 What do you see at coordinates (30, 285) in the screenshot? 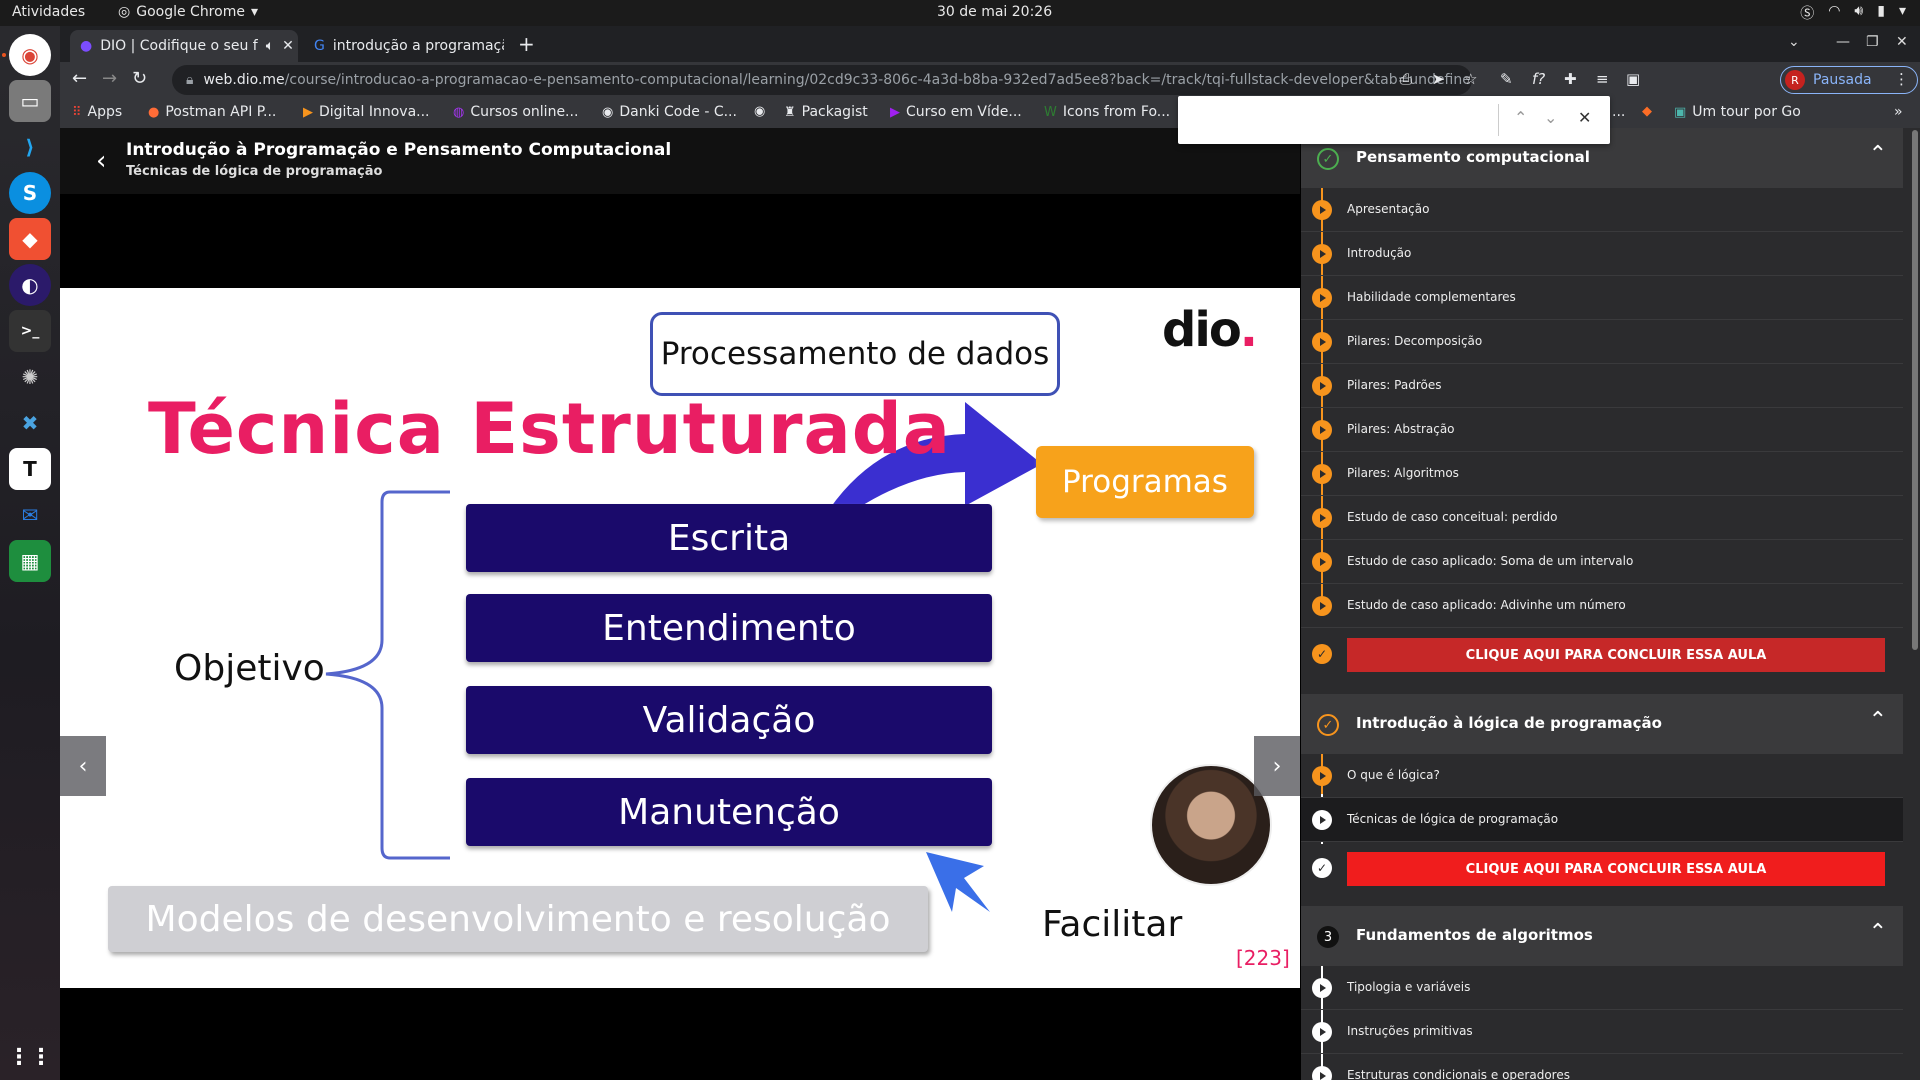
I see `eclipse-dock-icon: ◐` at bounding box center [30, 285].